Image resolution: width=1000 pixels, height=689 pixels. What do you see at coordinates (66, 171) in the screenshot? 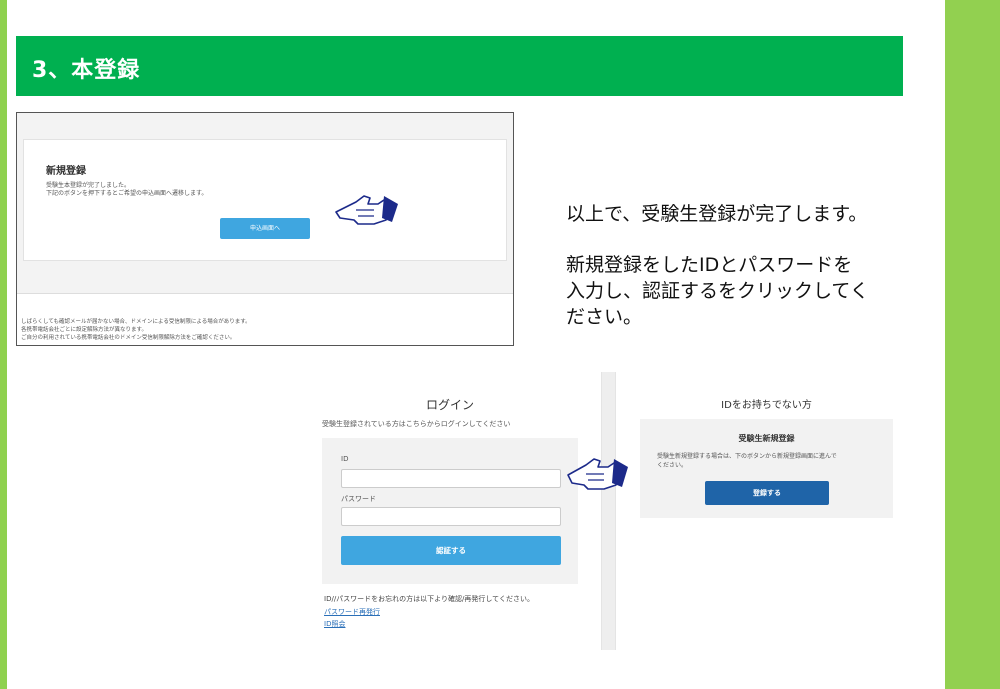
I see `registration-heading: 新規登録` at bounding box center [66, 171].